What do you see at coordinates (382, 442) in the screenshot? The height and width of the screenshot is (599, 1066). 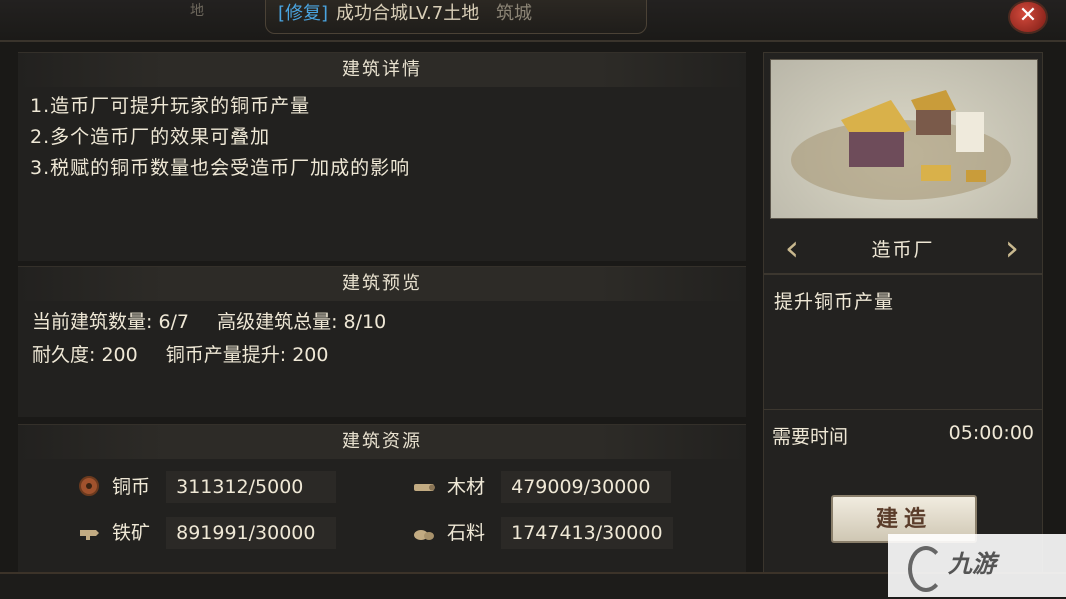 I see `resources-heading: 建筑资源` at bounding box center [382, 442].